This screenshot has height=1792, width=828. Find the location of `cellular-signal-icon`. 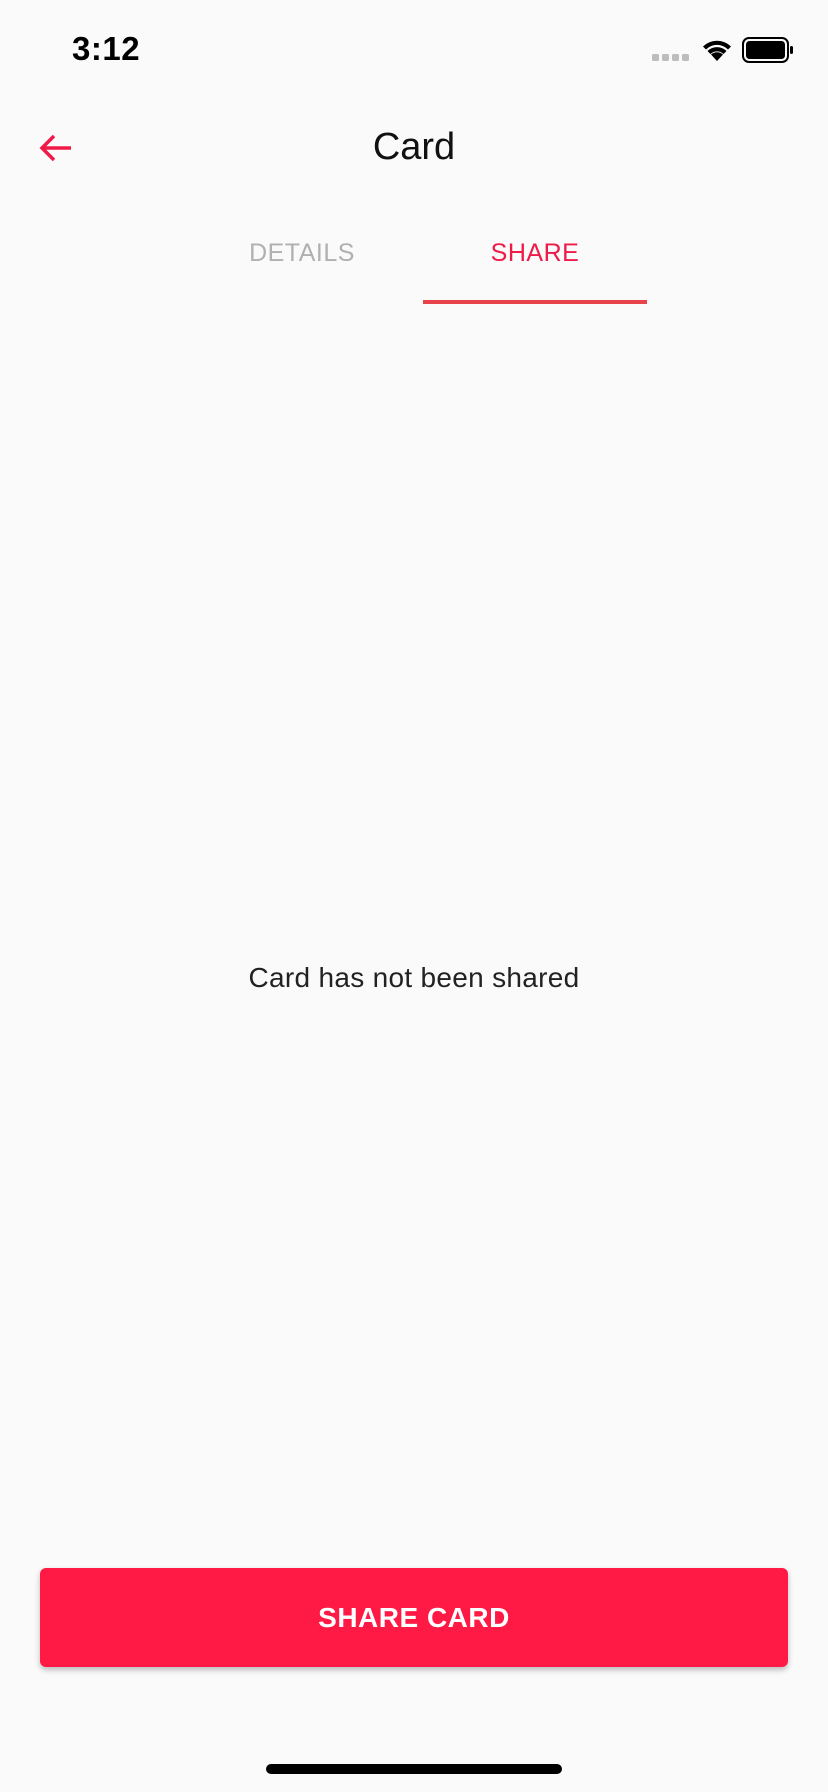

cellular-signal-icon is located at coordinates (670, 57).